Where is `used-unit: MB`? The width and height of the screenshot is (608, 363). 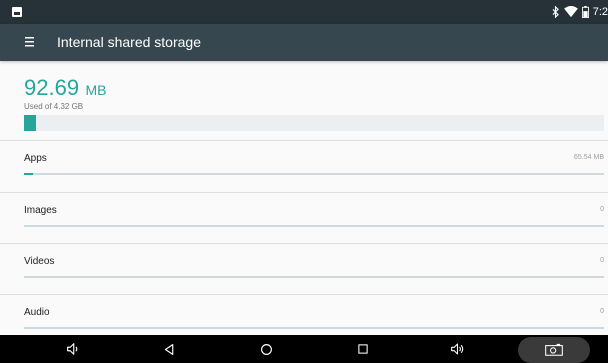
used-unit: MB is located at coordinates (96, 90).